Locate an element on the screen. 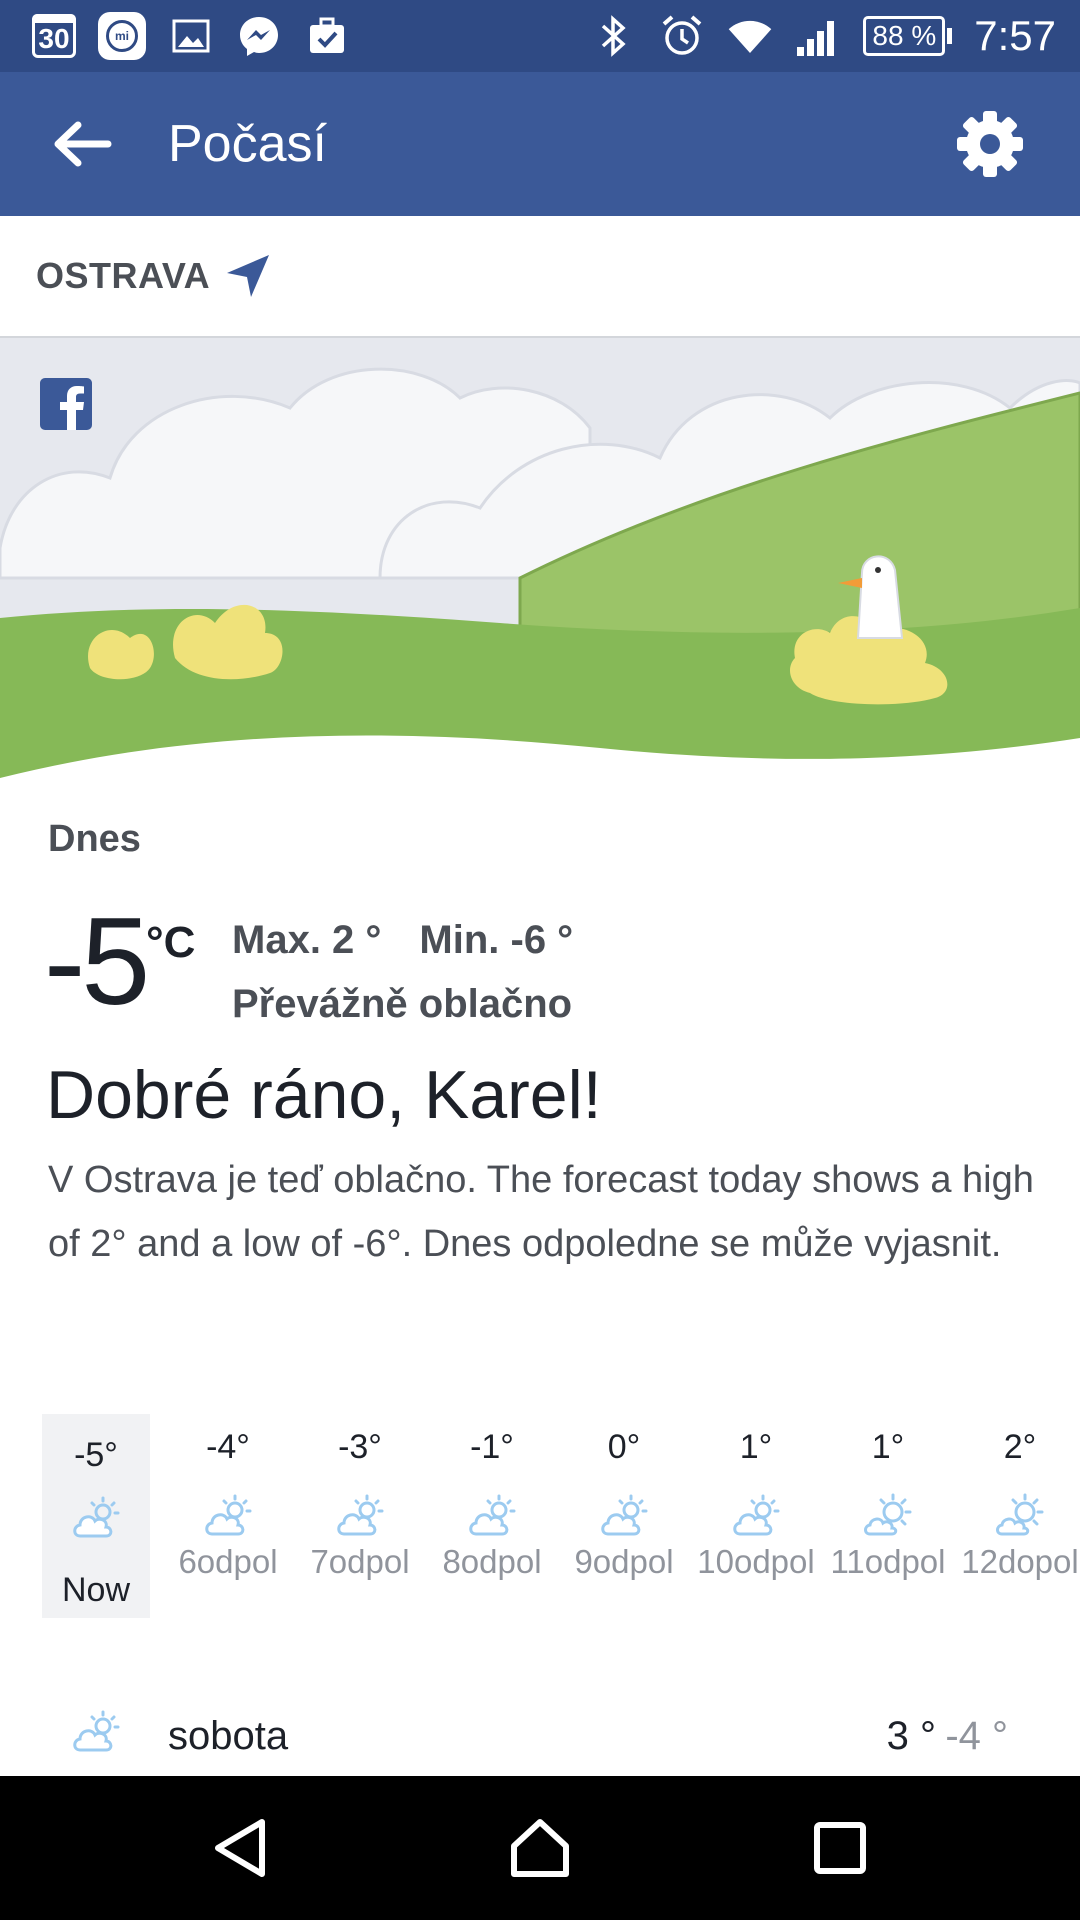 The width and height of the screenshot is (1080, 1920). battery-icon: 88 % is located at coordinates (908, 36).